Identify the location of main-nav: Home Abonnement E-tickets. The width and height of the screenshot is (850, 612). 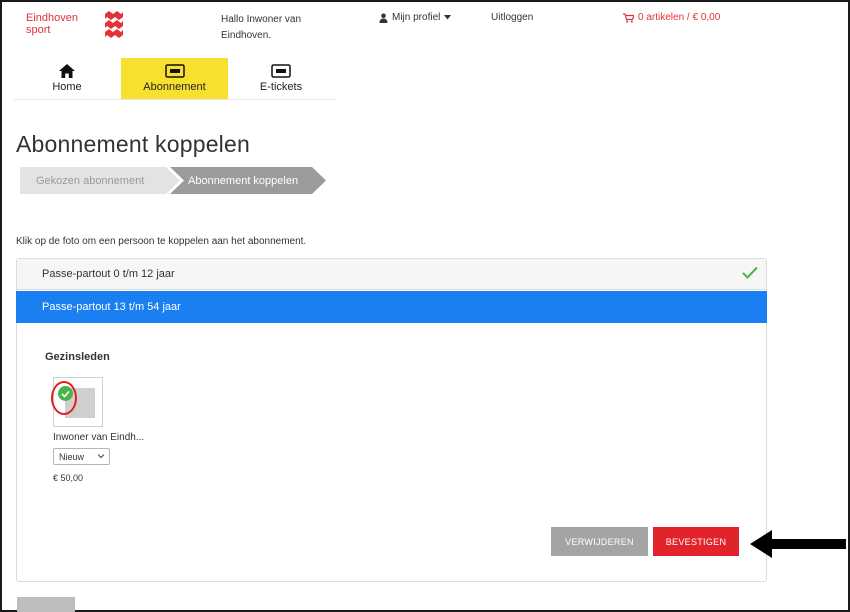
(175, 79).